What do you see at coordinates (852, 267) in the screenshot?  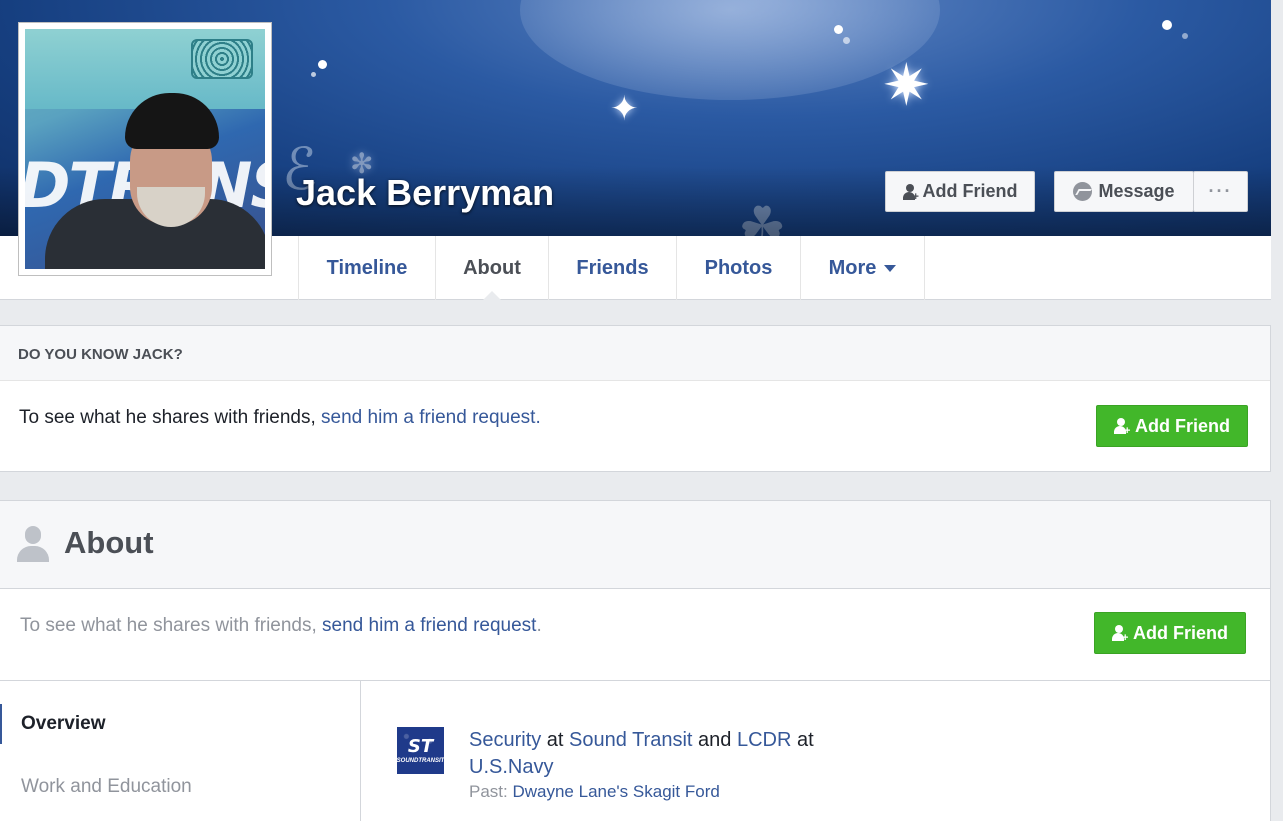 I see `tab-label: More` at bounding box center [852, 267].